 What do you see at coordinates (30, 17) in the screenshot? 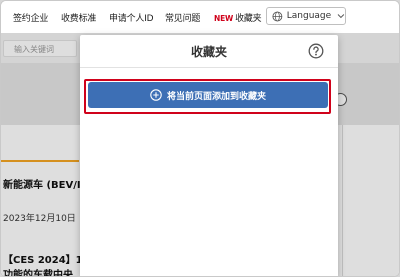
I see `nav-item-partner-companies: 签约企业` at bounding box center [30, 17].